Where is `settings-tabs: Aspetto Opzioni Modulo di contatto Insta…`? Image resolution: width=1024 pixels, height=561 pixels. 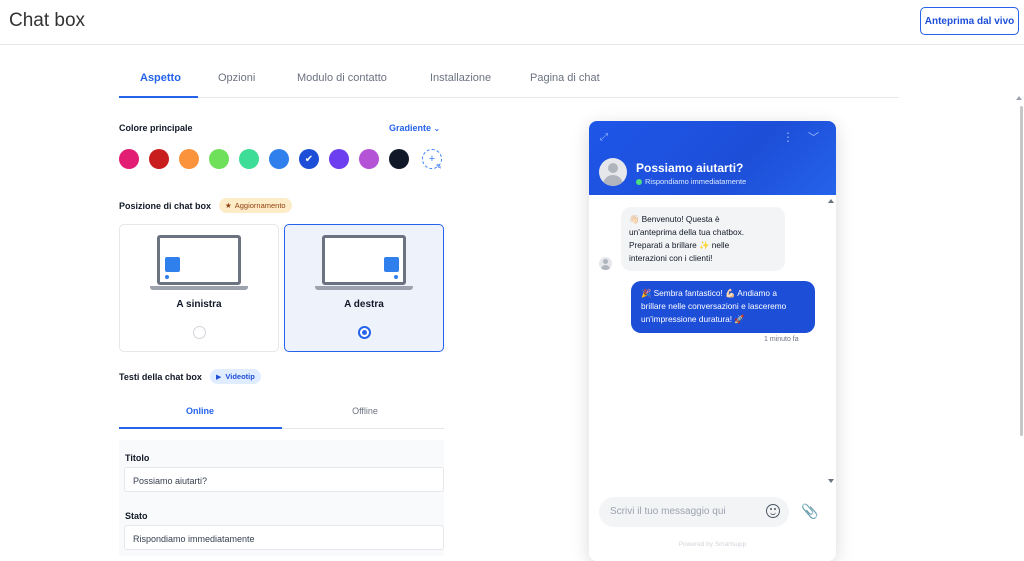
settings-tabs: Aspetto Opzioni Modulo di contatto Insta… is located at coordinates (509, 79).